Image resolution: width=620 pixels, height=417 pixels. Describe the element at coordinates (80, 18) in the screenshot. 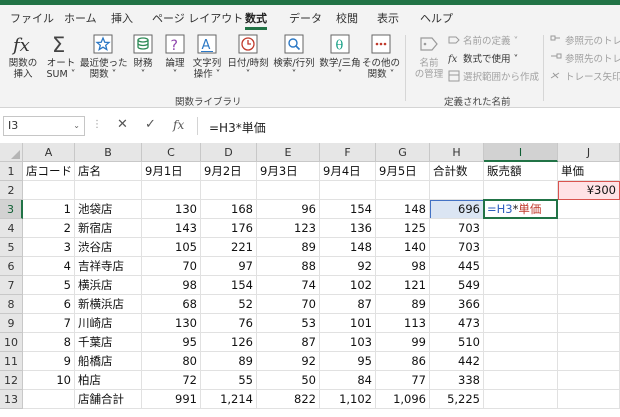

I see `tab-home: ホーム` at that location.